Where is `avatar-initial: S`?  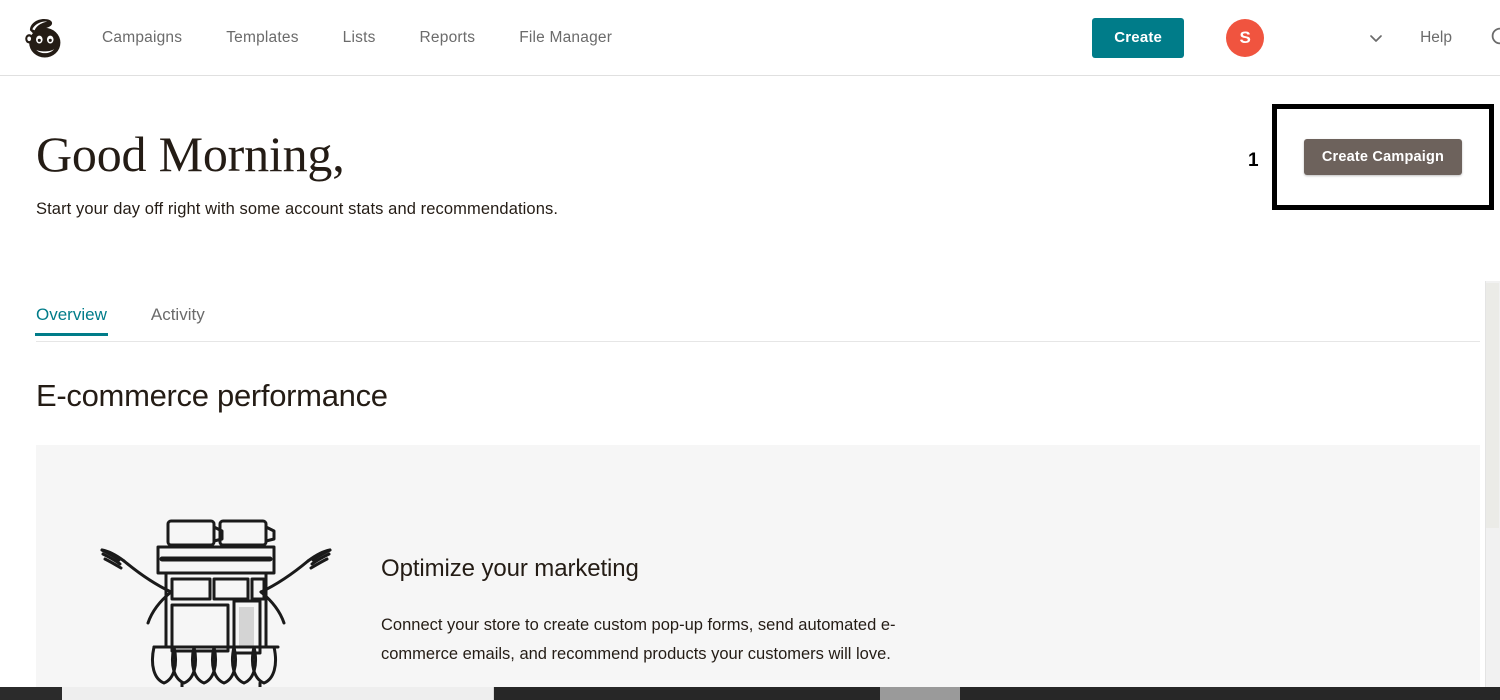
avatar-initial: S is located at coordinates (1245, 37).